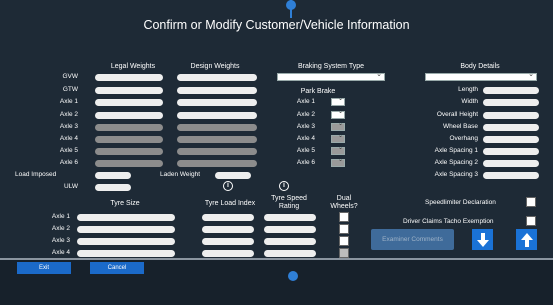 This screenshot has width=553, height=305. Describe the element at coordinates (463, 138) in the screenshot. I see `body-detail-label: Overhang` at that location.